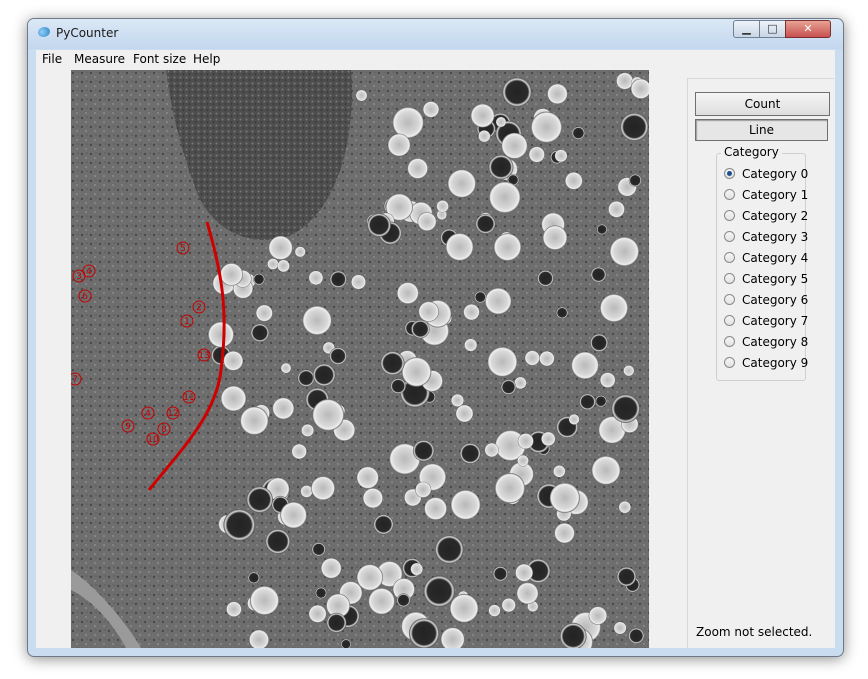 This screenshot has height=679, width=868. Describe the element at coordinates (75, 380) in the screenshot. I see `count-marker-label: 7` at that location.